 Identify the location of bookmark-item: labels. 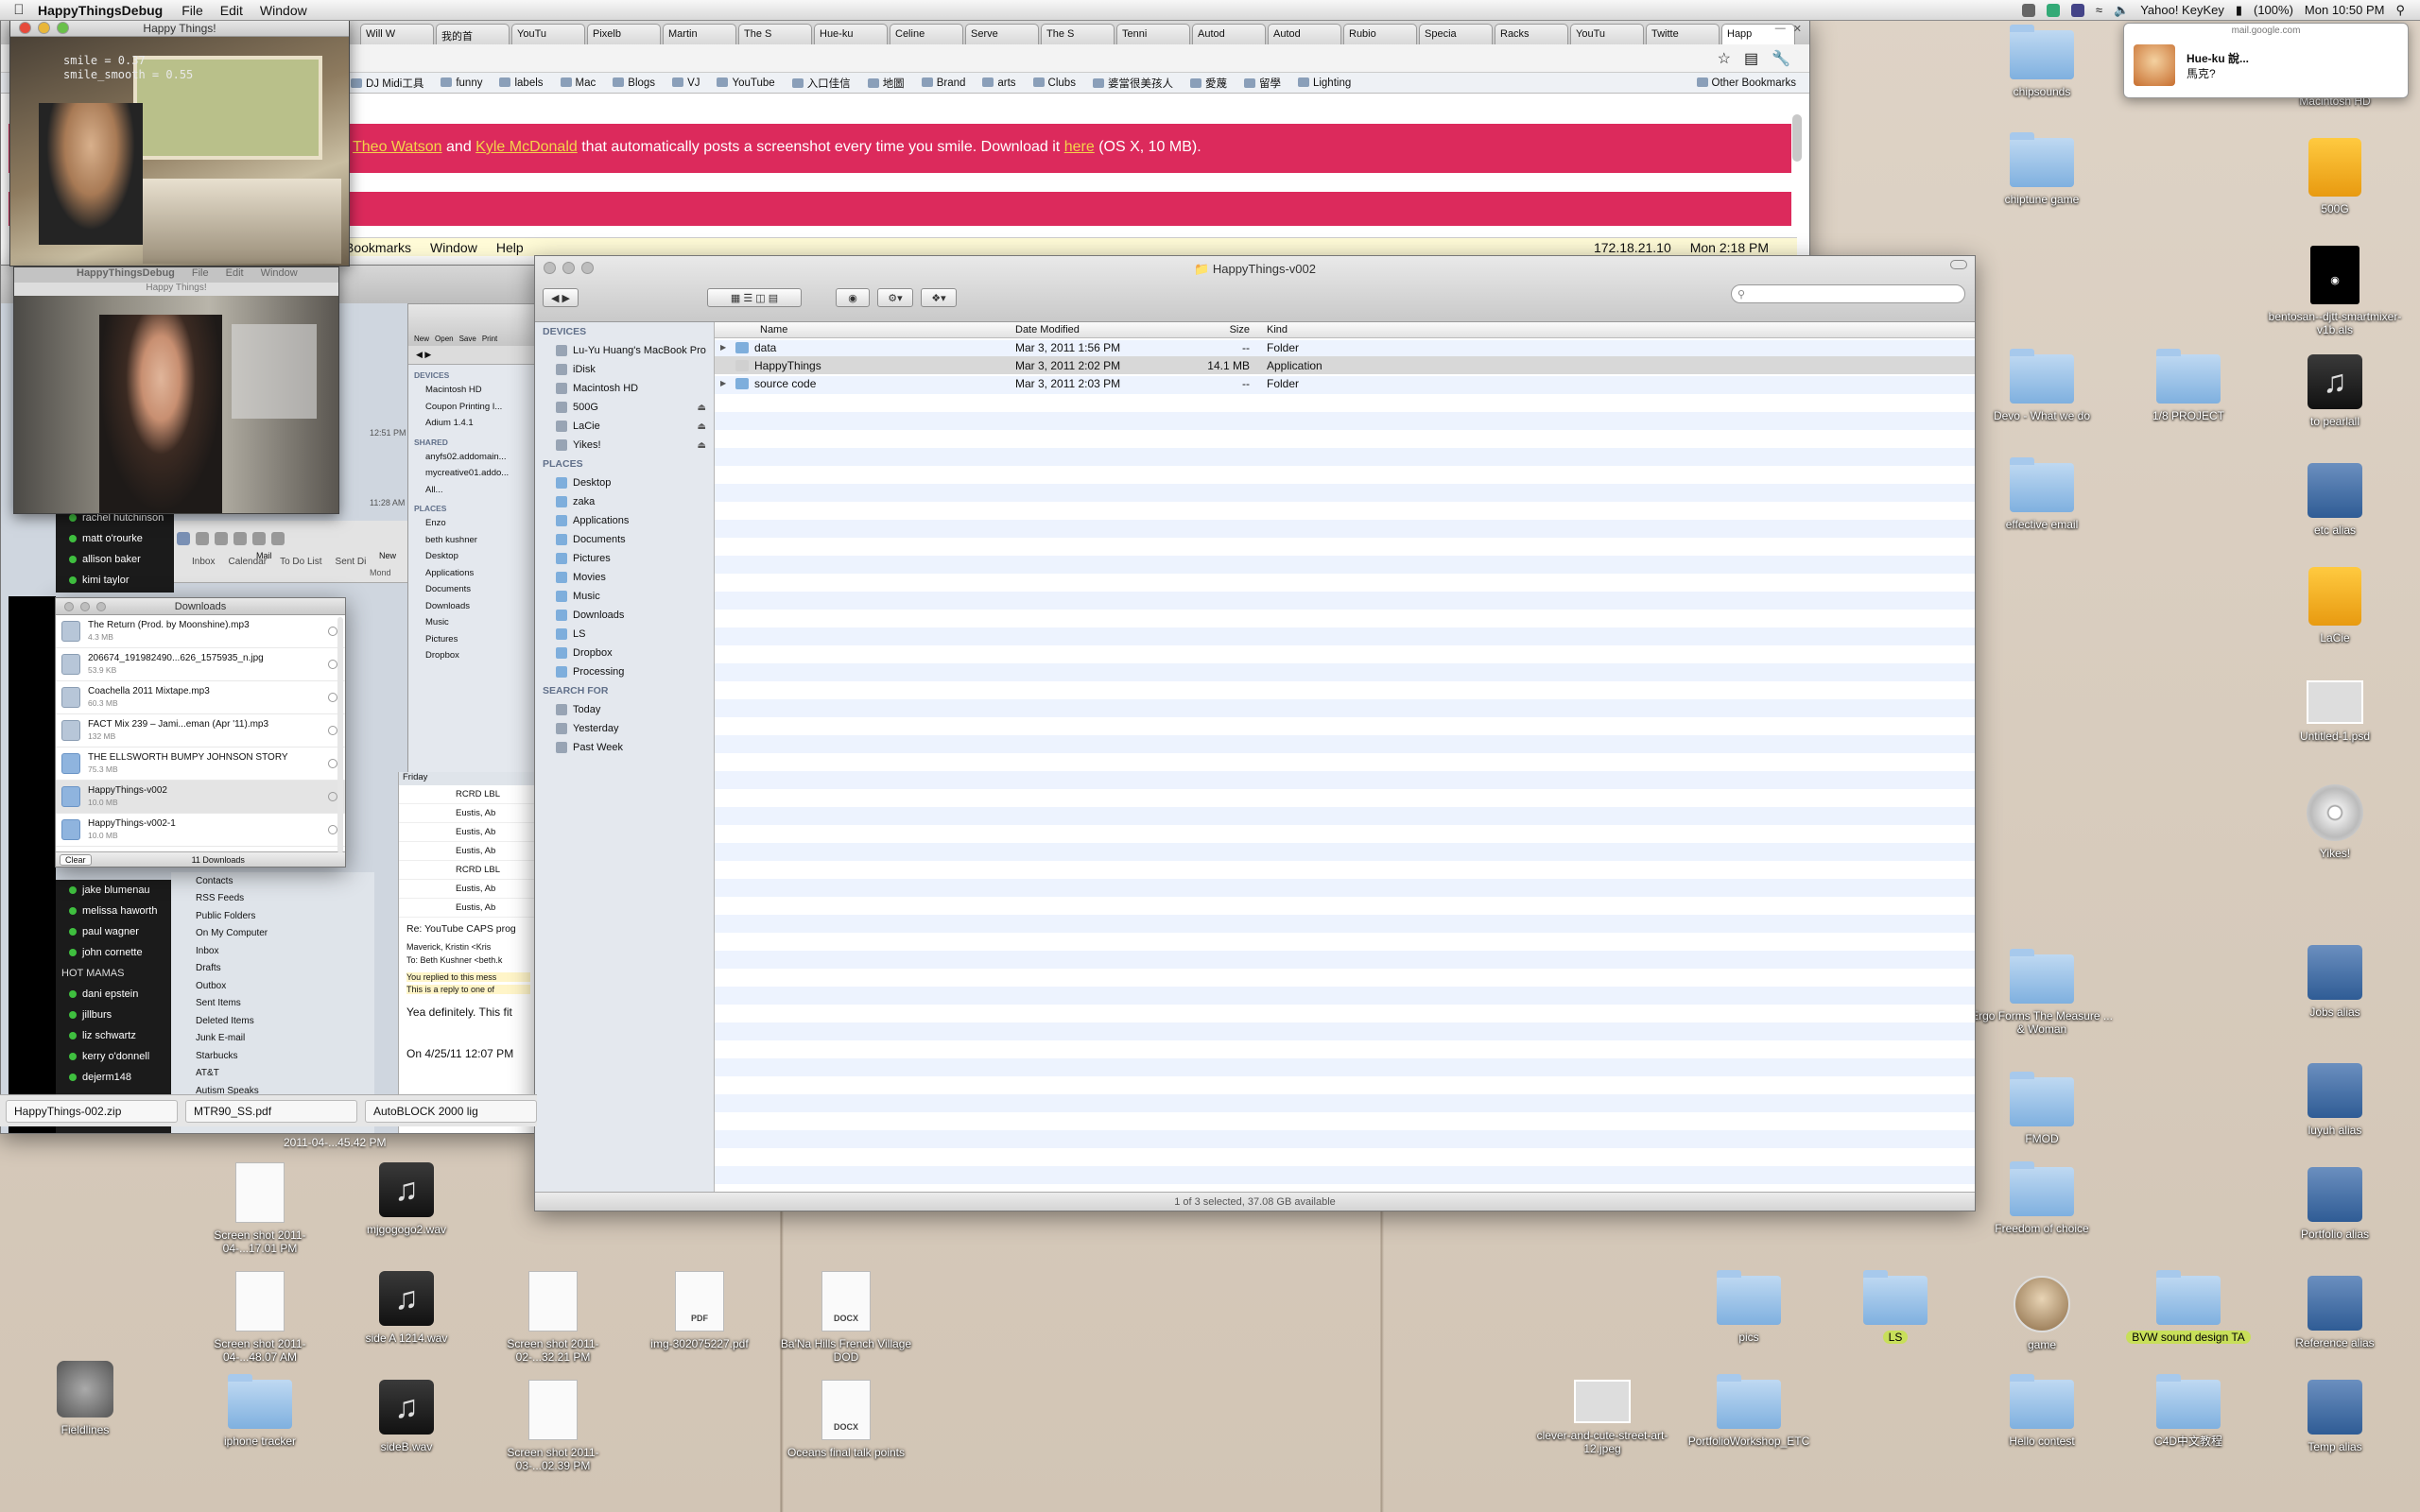
(521, 83).